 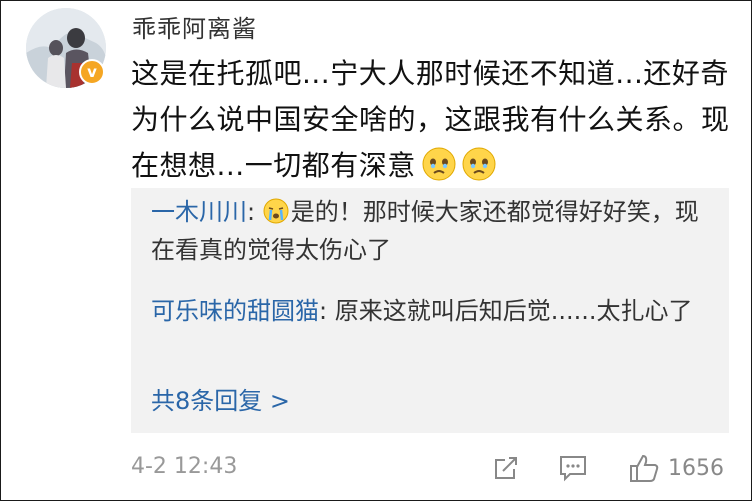 I want to click on like-button: 1656, so click(x=676, y=468).